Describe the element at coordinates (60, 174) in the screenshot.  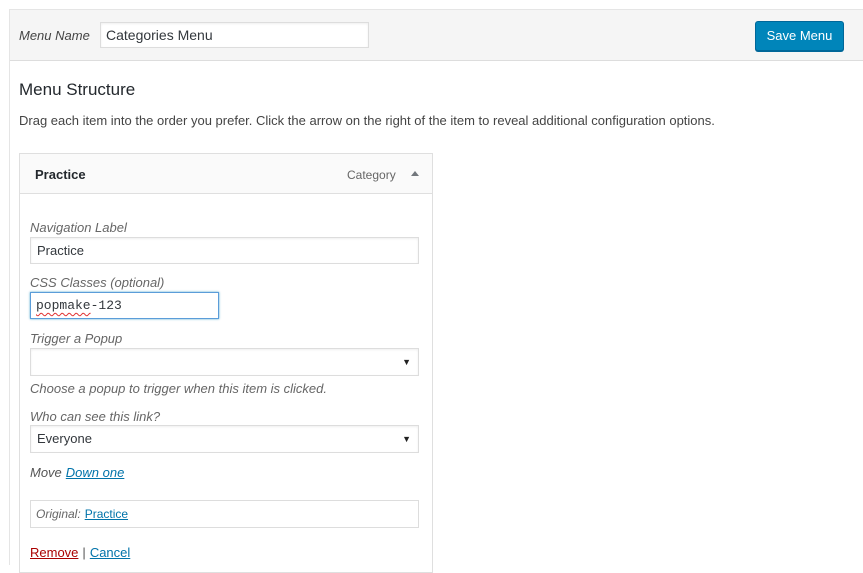
I see `menu-item-title: Practice` at that location.